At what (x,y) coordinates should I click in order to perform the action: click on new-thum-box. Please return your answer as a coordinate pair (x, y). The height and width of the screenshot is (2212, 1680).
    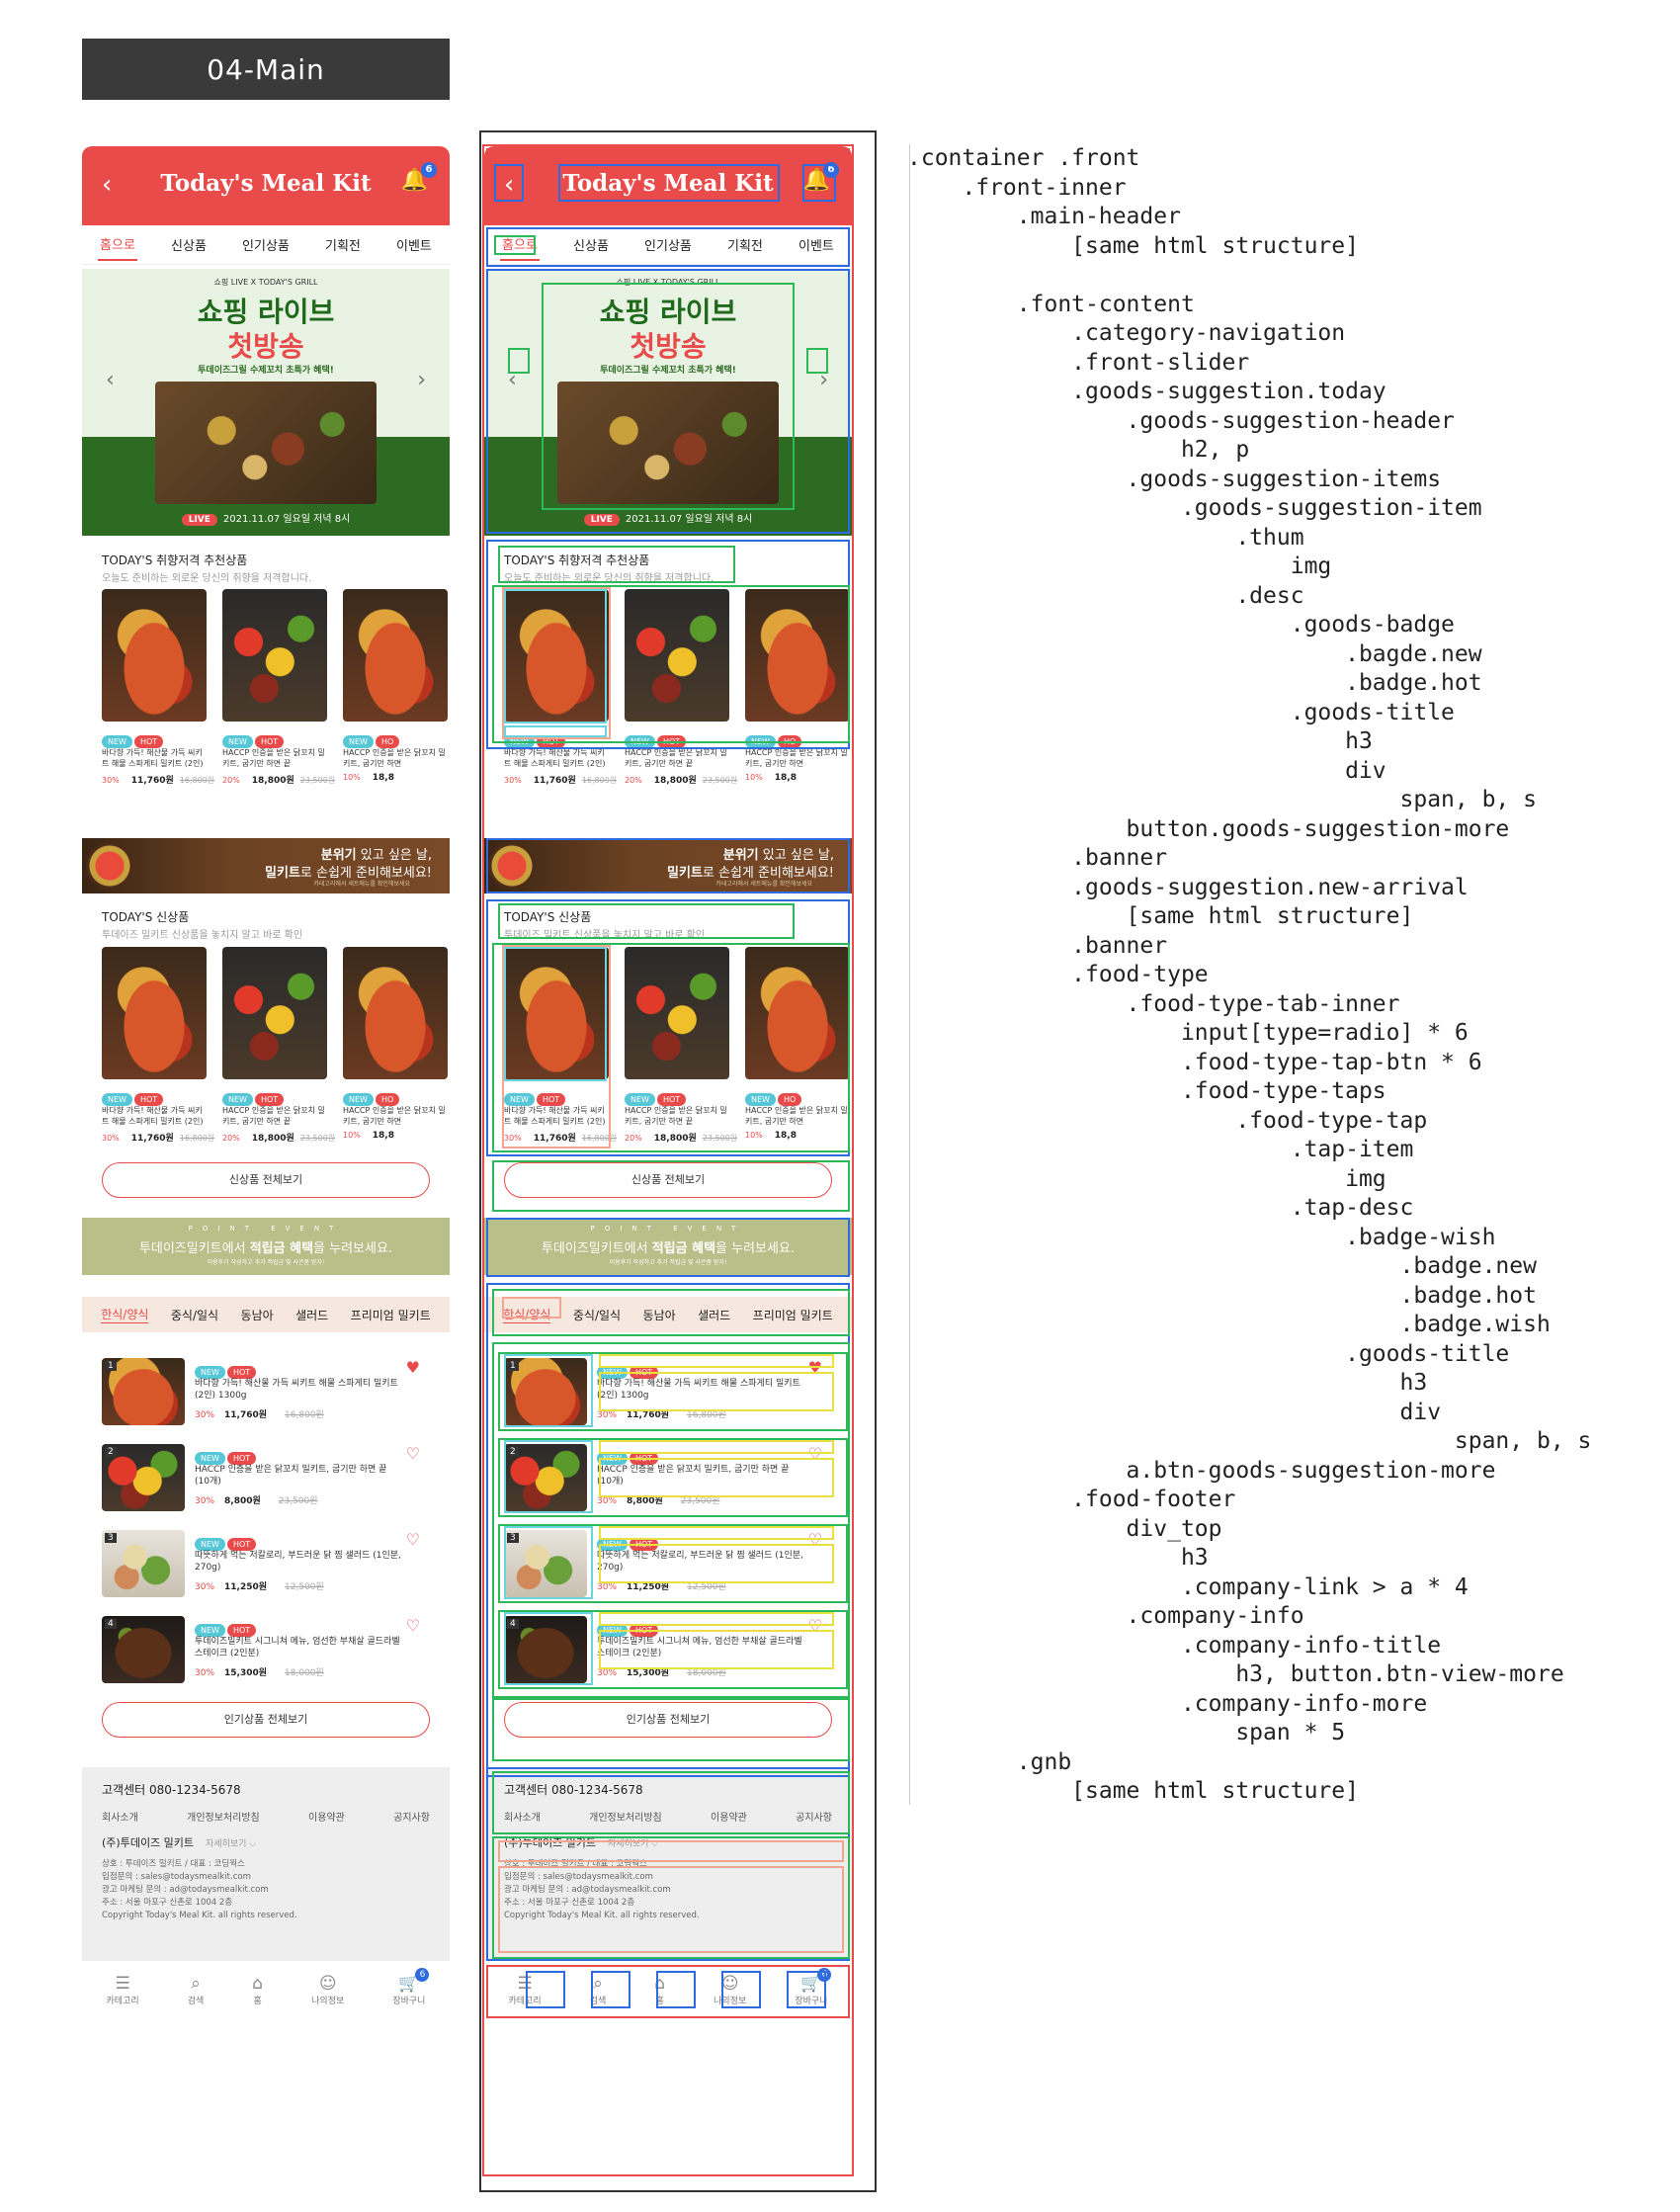
    Looking at the image, I should click on (555, 1014).